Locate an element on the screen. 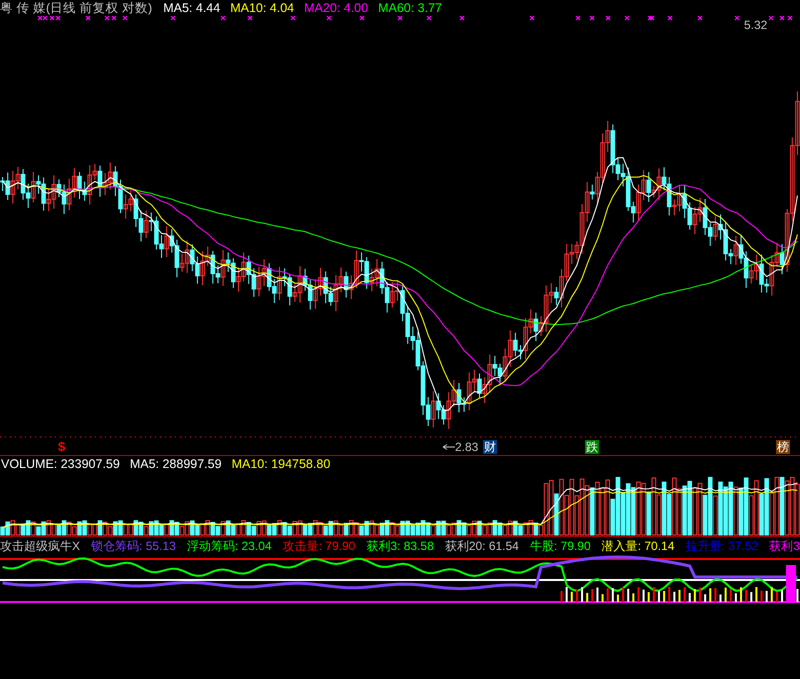 The image size is (800, 679). low-price-label: 2.83 is located at coordinates (466, 447).